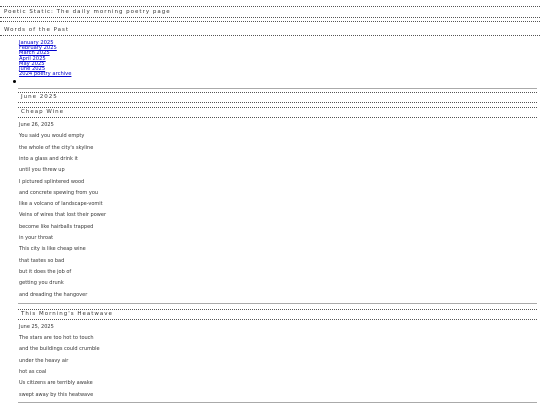 The width and height of the screenshot is (540, 405). I want to click on poem-line: hot as coal, so click(33, 372).